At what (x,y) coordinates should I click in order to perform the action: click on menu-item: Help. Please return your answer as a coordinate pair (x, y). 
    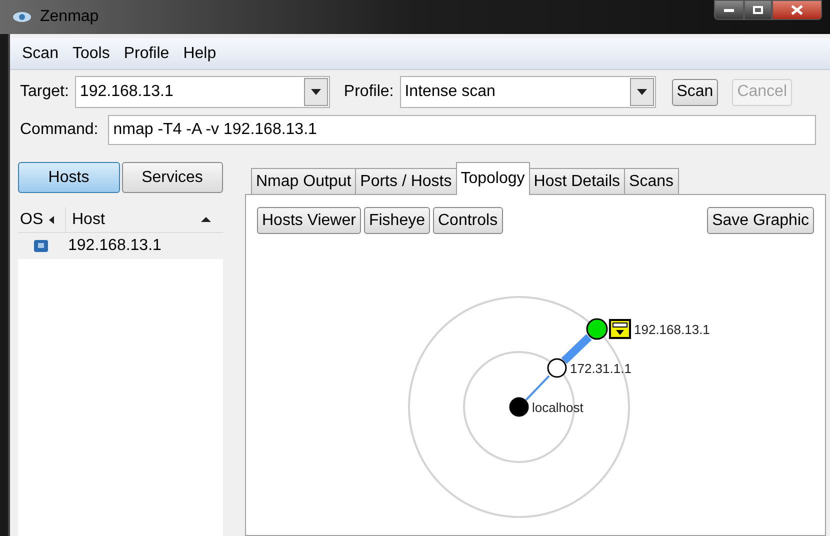
    Looking at the image, I should click on (199, 54).